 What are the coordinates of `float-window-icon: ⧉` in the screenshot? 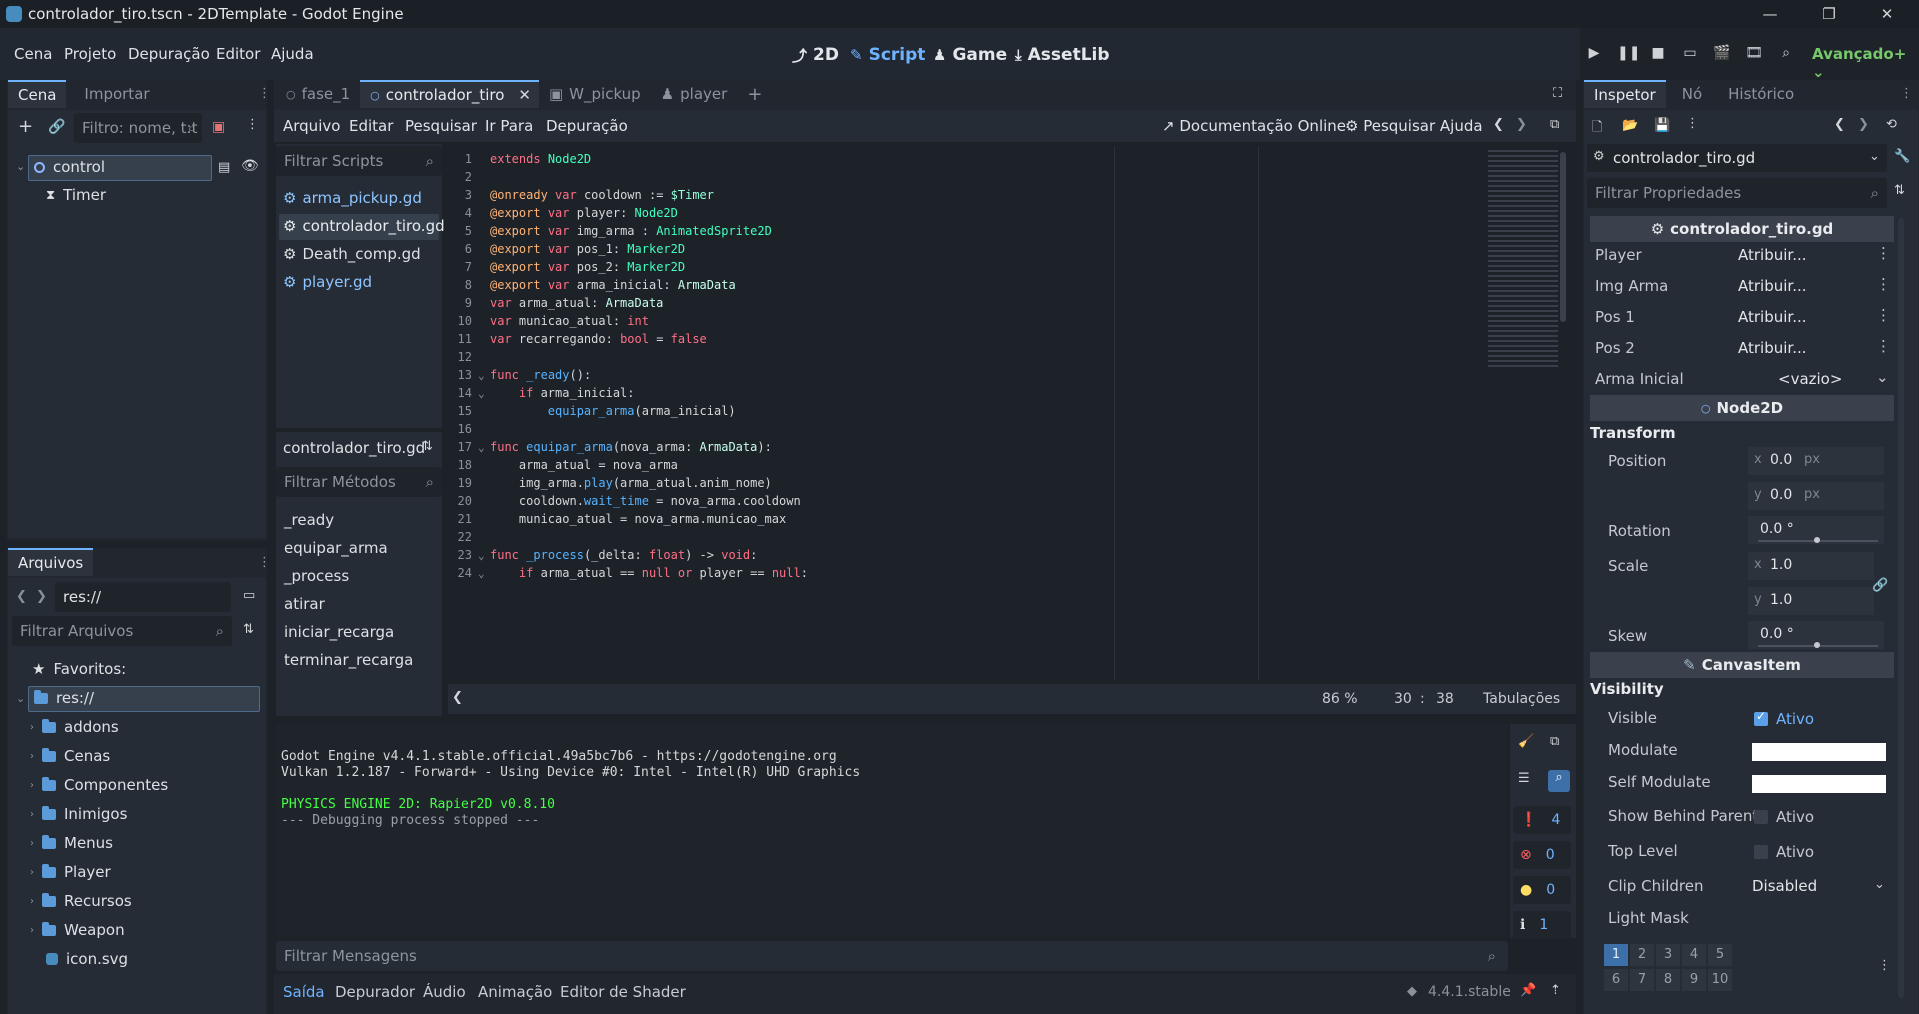 It's located at (1554, 124).